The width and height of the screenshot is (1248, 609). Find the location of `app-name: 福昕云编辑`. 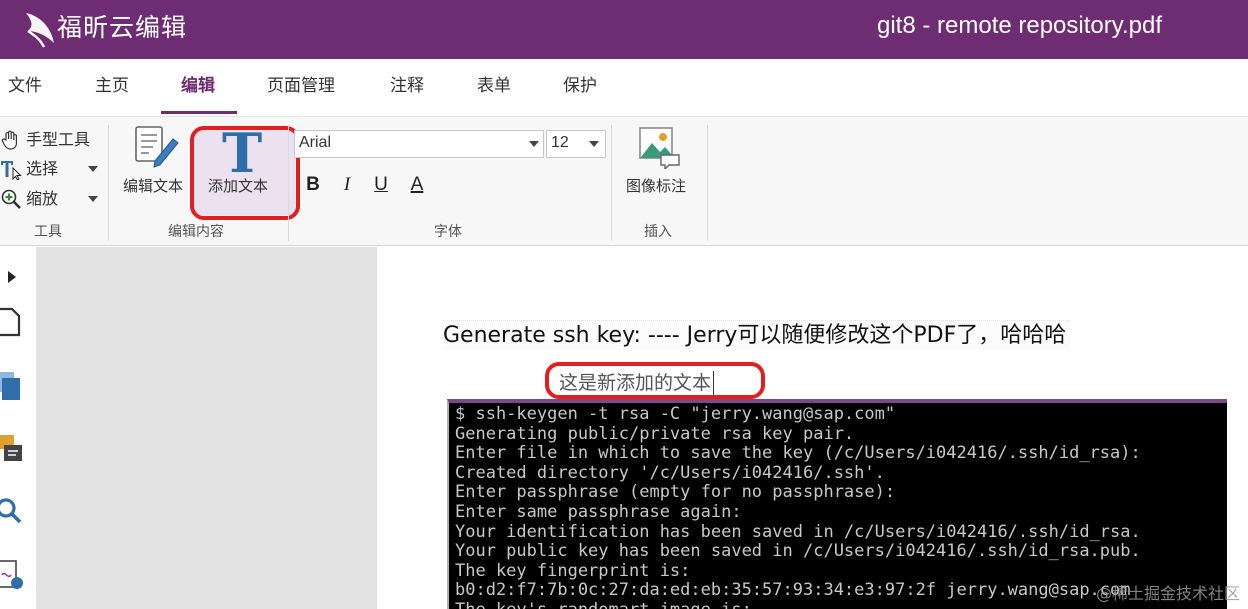

app-name: 福昕云编辑 is located at coordinates (122, 27).